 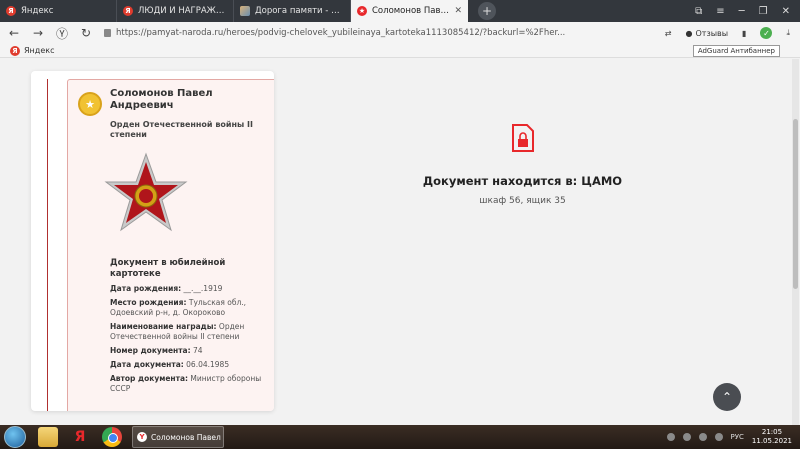 I want to click on start-button, so click(x=15, y=437).